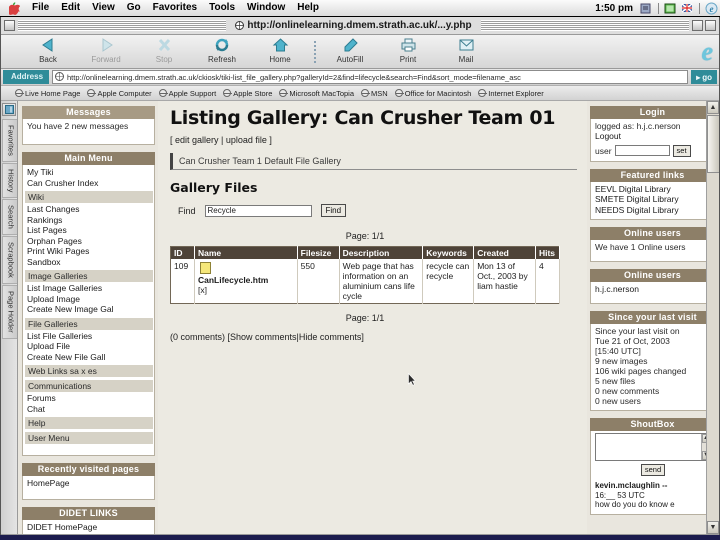  I want to click on menu-item-upload-file: Upload File, so click(89, 346).